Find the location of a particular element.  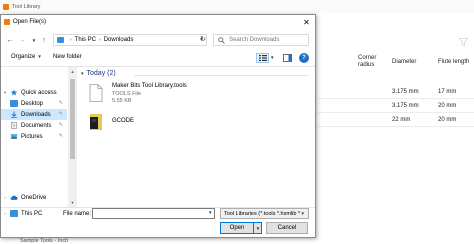

open-label: Open is located at coordinates (237, 228).